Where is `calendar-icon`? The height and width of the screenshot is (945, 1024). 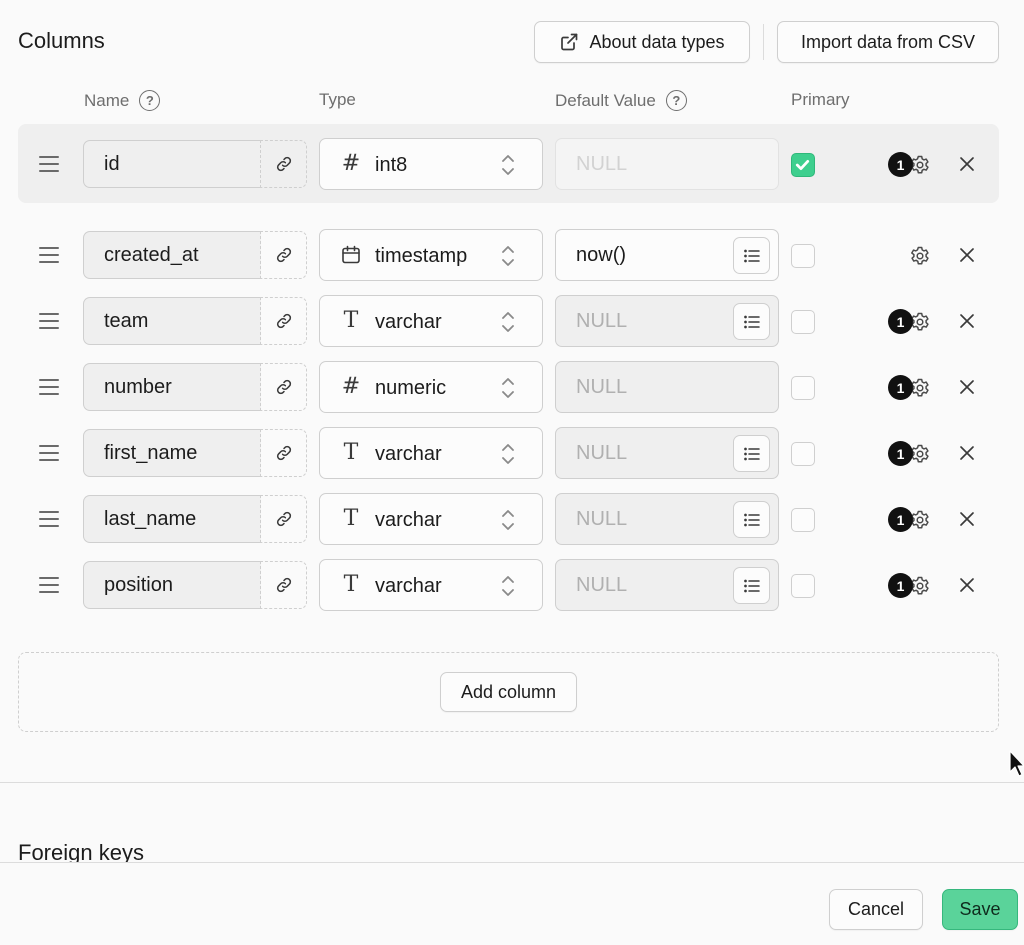
calendar-icon is located at coordinates (351, 254).